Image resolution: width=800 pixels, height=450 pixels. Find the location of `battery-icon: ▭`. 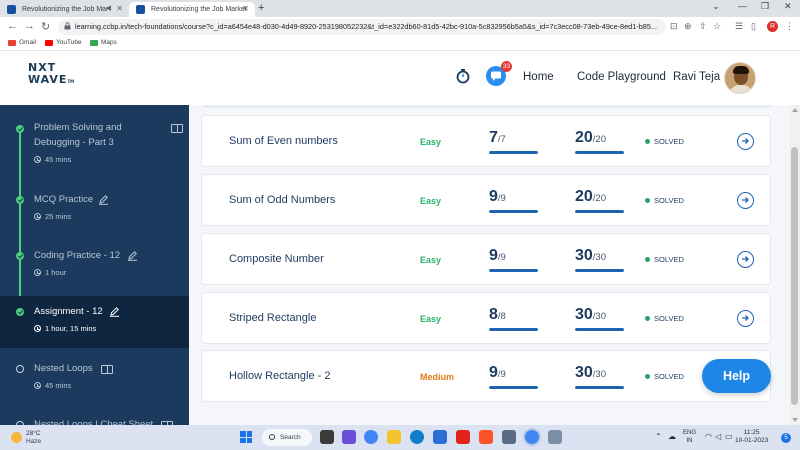

battery-icon: ▭ is located at coordinates (729, 436).